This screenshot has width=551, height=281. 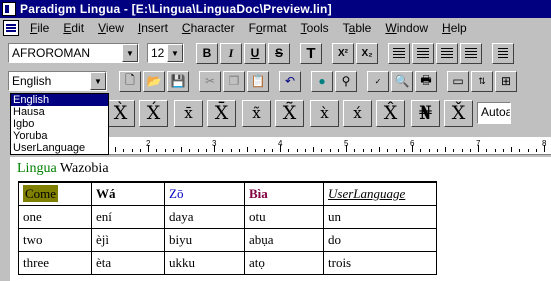 What do you see at coordinates (380, 239) in the screenshot?
I see `table-cell: do` at bounding box center [380, 239].